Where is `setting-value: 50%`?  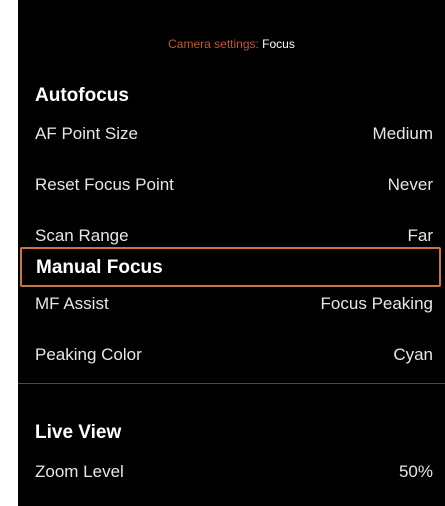 setting-value: 50% is located at coordinates (415, 471).